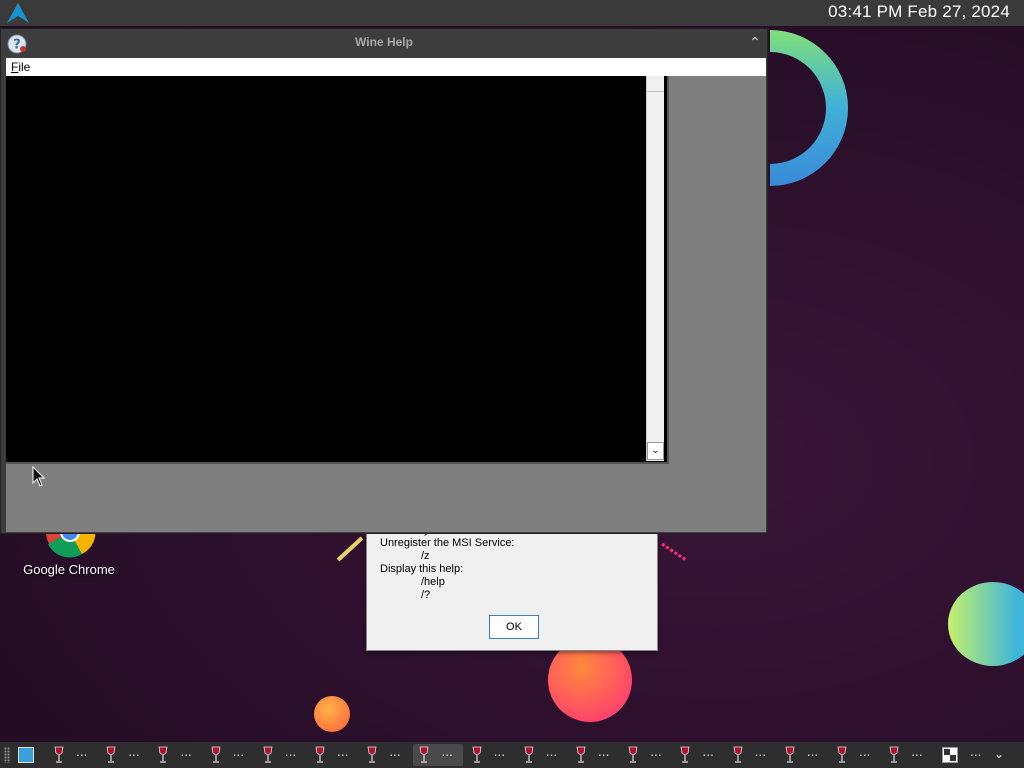  Describe the element at coordinates (950, 755) in the screenshot. I see `workspace-switcher-icon` at that location.